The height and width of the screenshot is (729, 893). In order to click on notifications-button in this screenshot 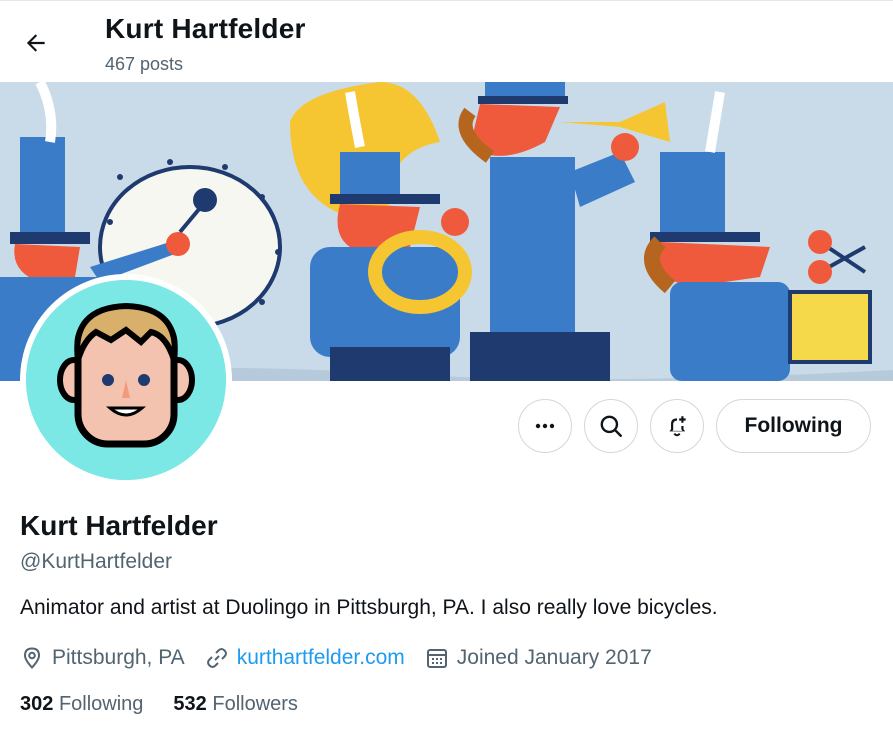, I will do `click(677, 426)`.